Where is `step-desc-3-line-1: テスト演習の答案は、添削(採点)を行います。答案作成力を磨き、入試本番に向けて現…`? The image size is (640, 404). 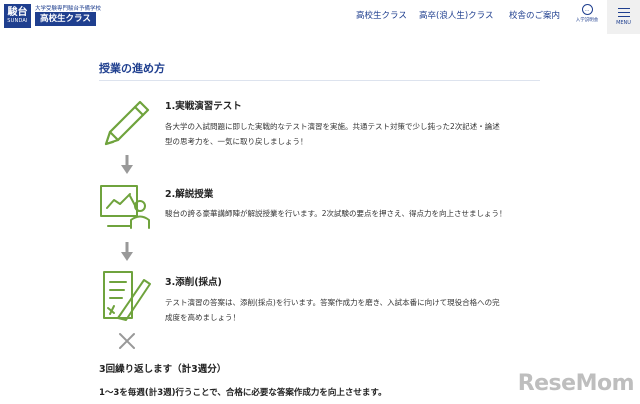
step-desc-3-line-1: テスト演習の答案は、添削(採点)を行います。答案作成力を磨き、入試本番に向けて現… is located at coordinates (332, 302).